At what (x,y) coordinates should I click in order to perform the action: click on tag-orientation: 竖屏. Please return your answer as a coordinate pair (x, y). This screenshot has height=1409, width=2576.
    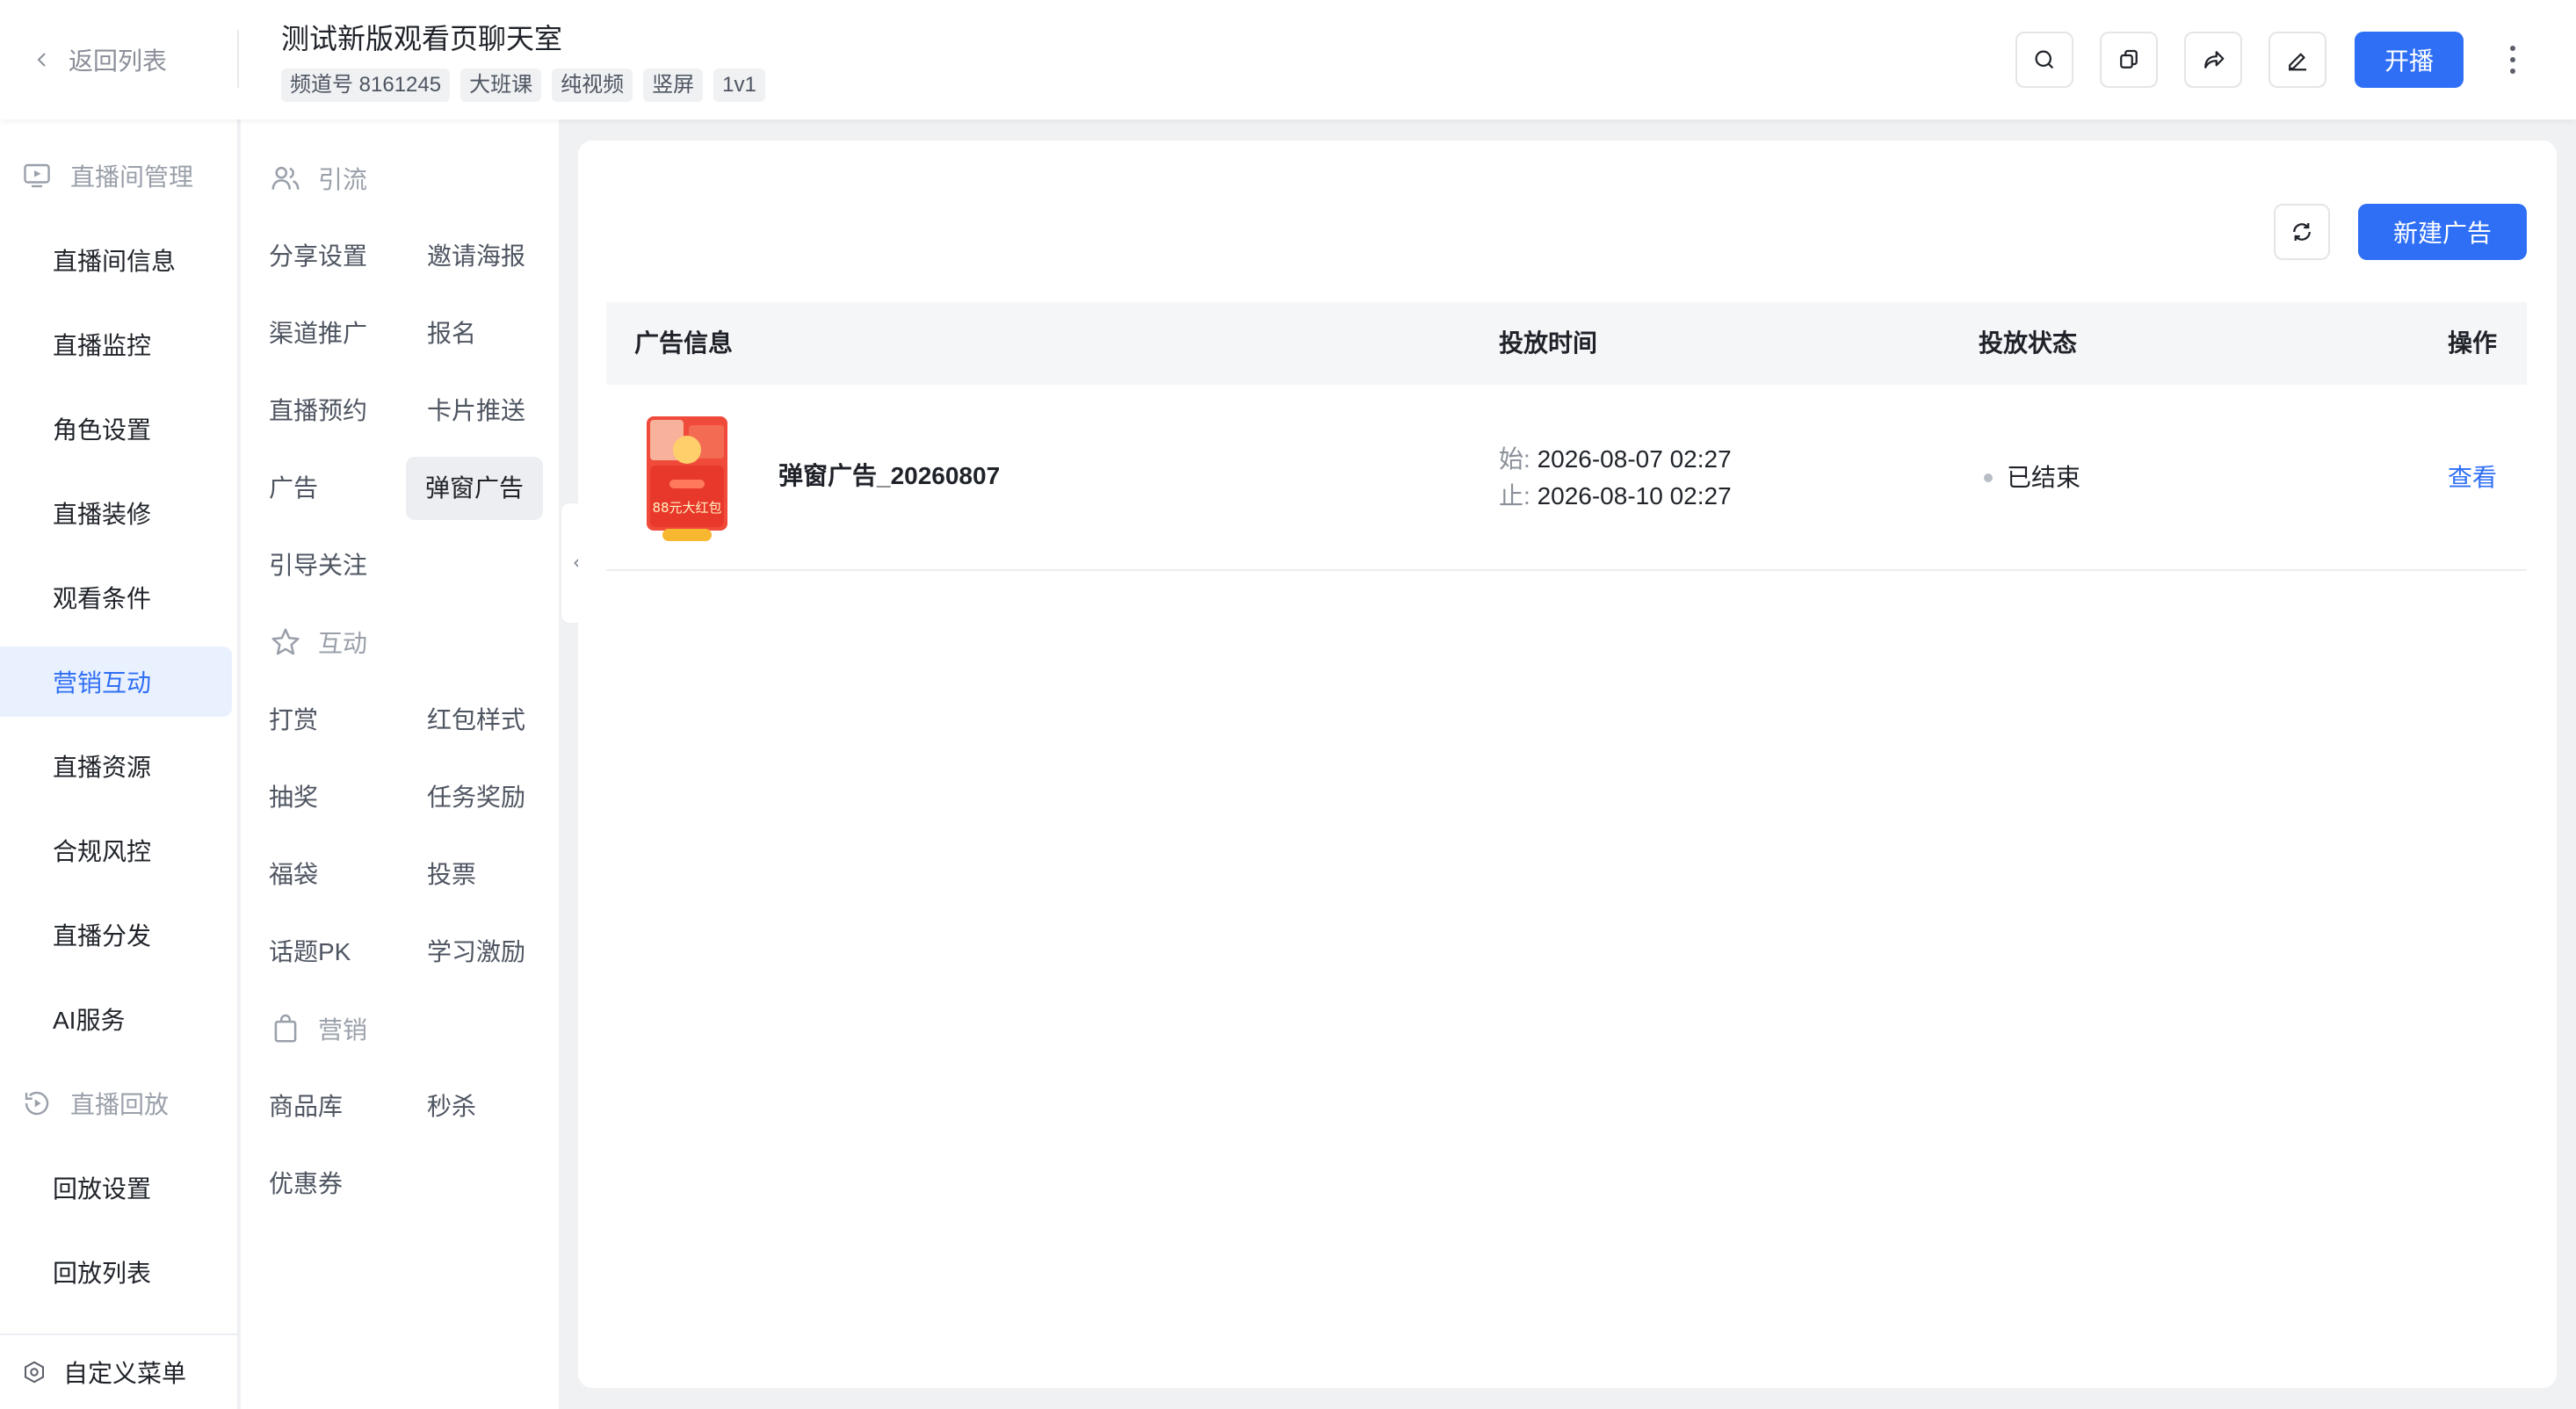
    Looking at the image, I should click on (673, 85).